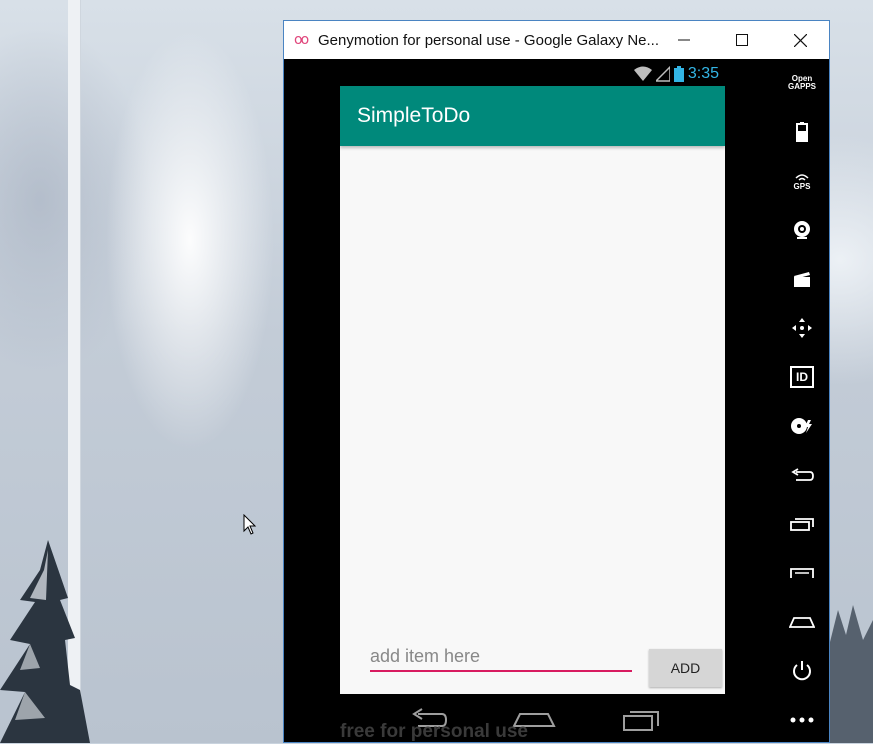  I want to click on disk-io-button, so click(802, 426).